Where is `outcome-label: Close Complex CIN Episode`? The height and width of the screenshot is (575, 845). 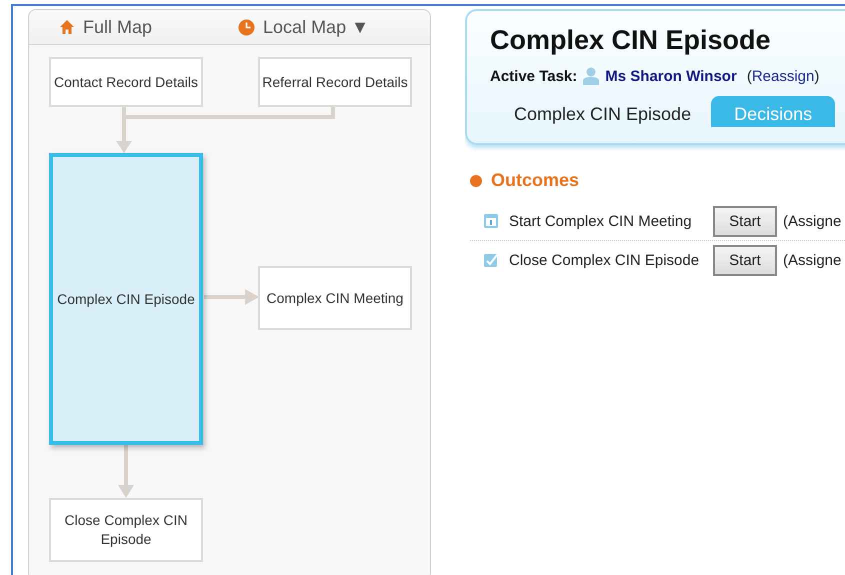
outcome-label: Close Complex CIN Episode is located at coordinates (604, 260).